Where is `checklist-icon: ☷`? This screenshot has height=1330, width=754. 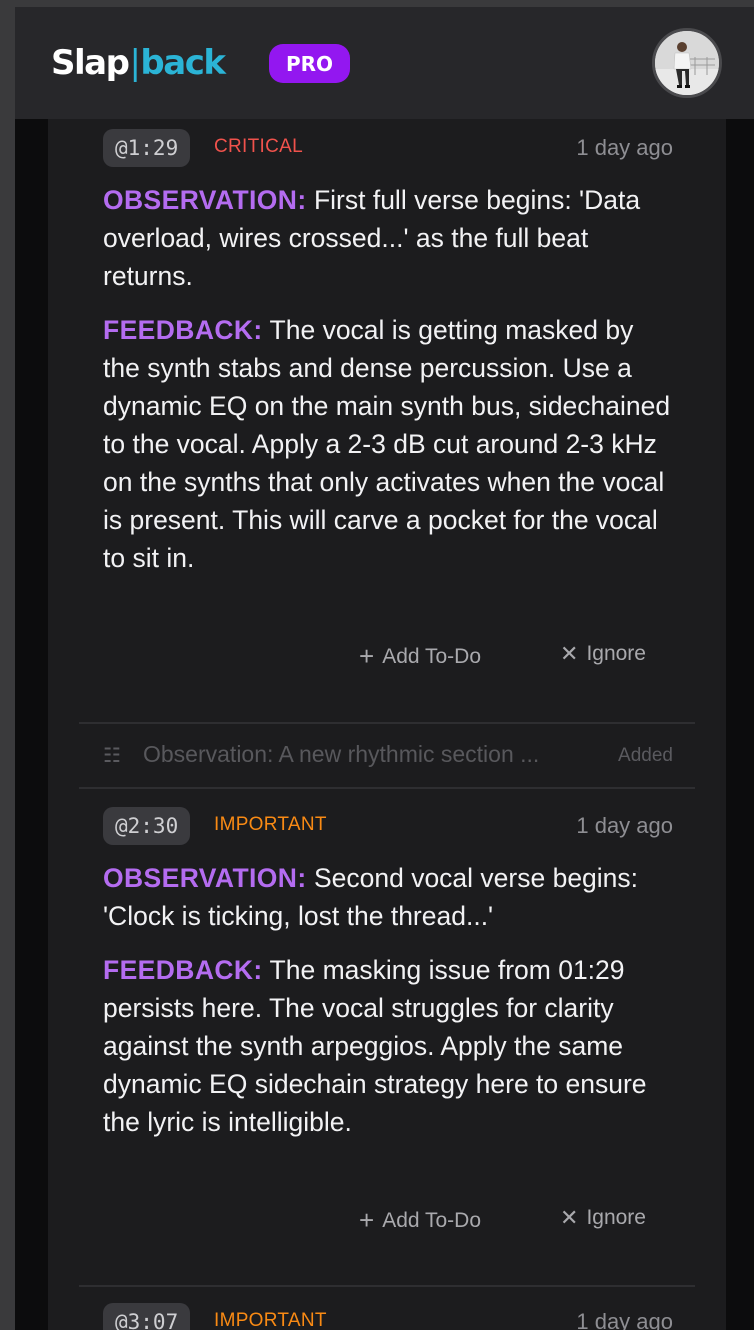
checklist-icon: ☷ is located at coordinates (112, 756).